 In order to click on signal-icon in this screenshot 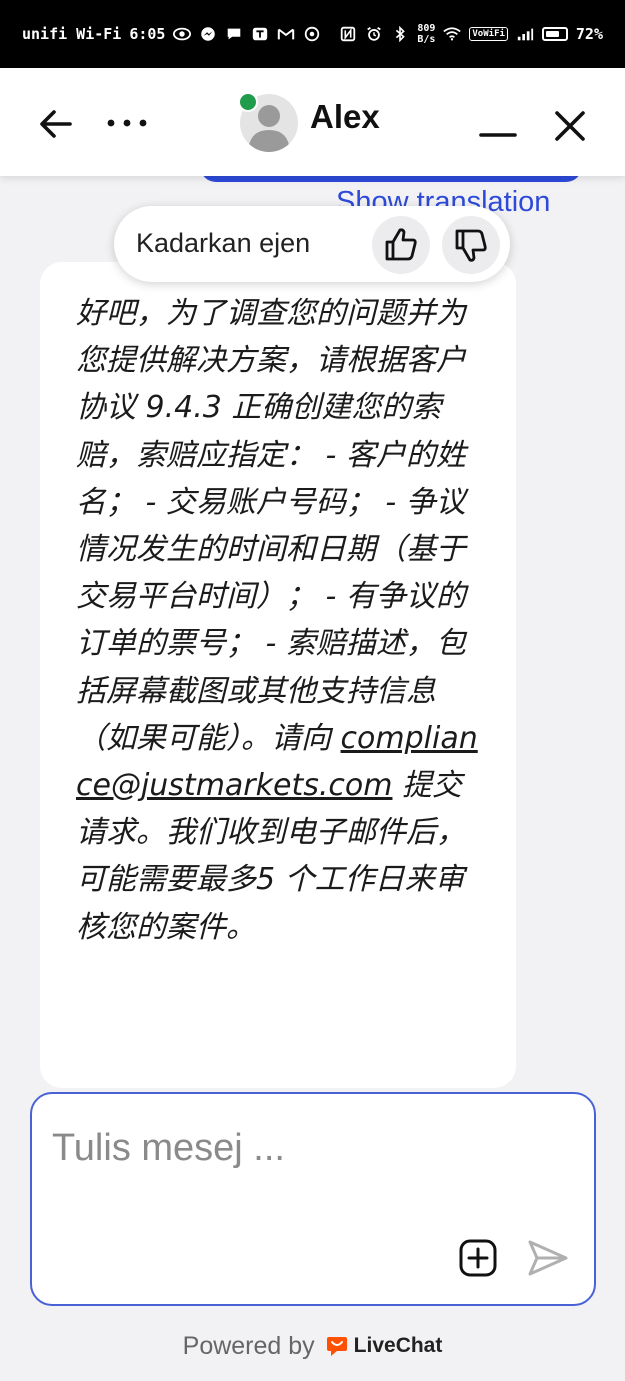, I will do `click(525, 34)`.